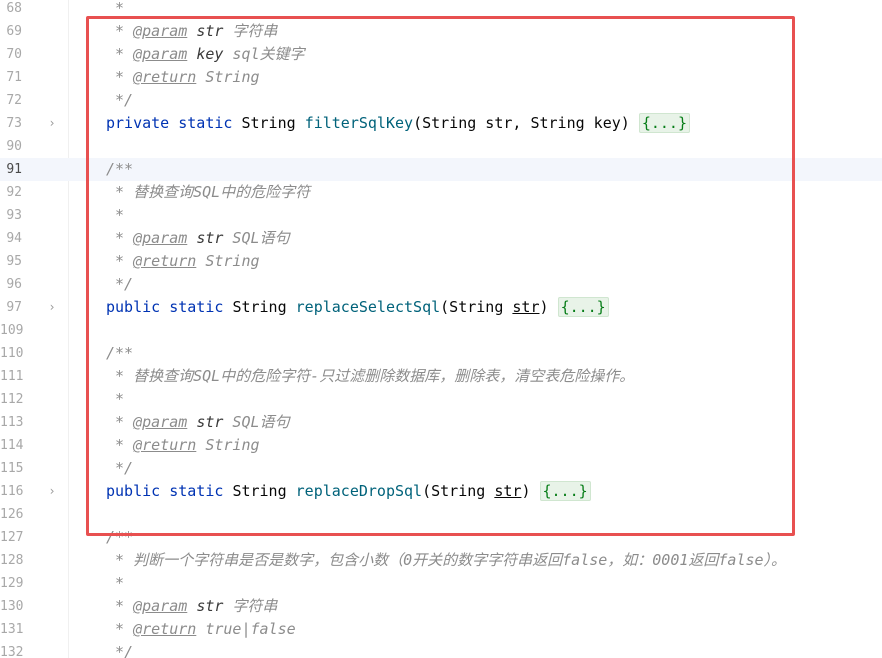 This screenshot has width=882, height=658. I want to click on line-number: 130, so click(12, 606).